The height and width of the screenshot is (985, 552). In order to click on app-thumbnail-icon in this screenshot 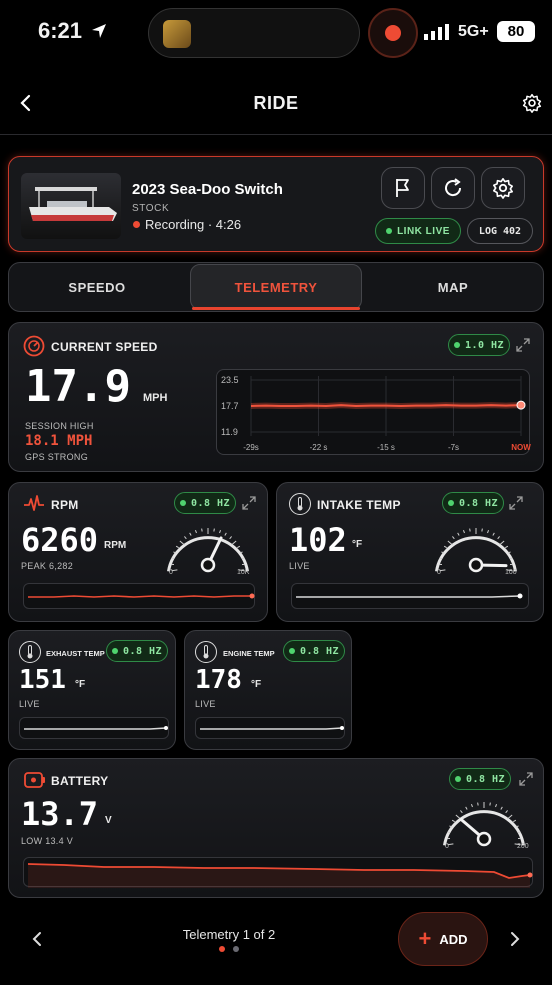, I will do `click(177, 34)`.